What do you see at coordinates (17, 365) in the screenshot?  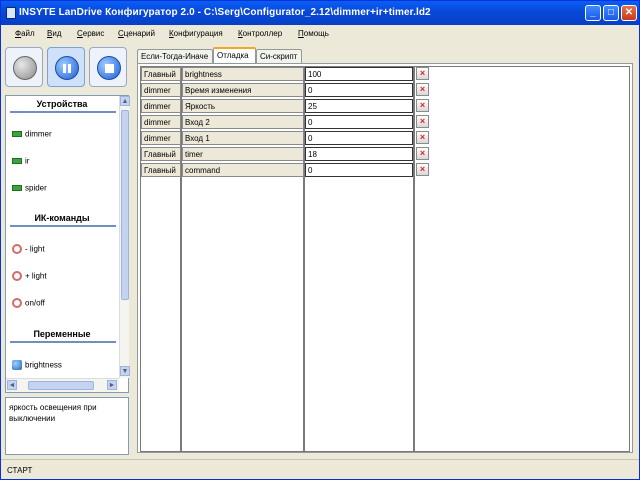 I see `variable-icon` at bounding box center [17, 365].